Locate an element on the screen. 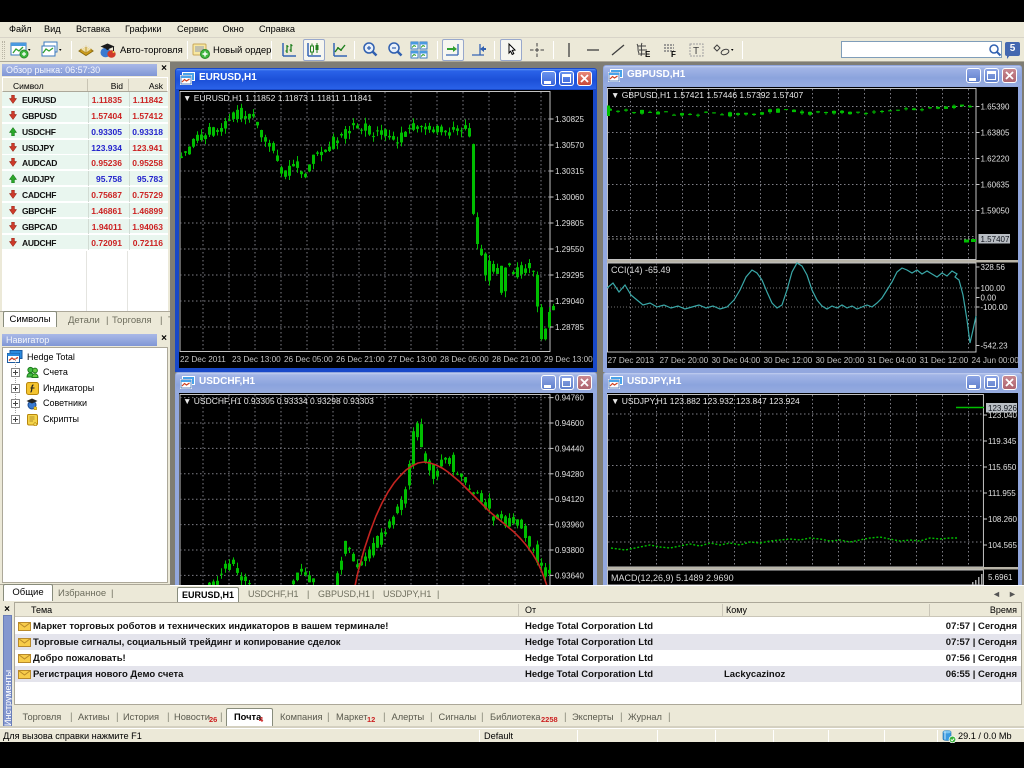 This screenshot has height=768, width=1024. svg-text: 24 Jun 00:00 is located at coordinates (995, 360).